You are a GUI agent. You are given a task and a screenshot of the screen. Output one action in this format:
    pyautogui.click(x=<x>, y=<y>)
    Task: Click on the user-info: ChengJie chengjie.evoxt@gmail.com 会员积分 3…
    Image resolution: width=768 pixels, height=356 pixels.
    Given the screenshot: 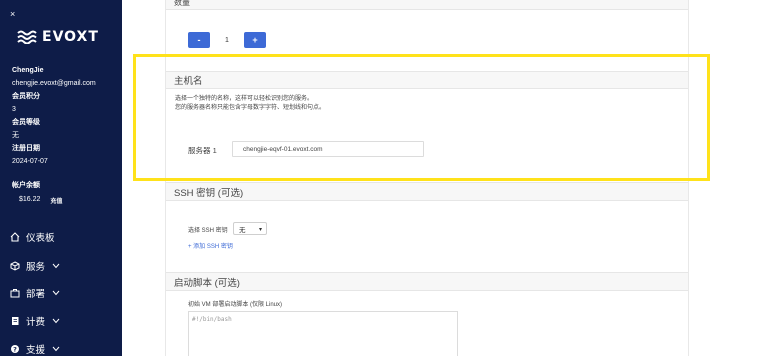 What is the action you would take?
    pyautogui.click(x=54, y=116)
    